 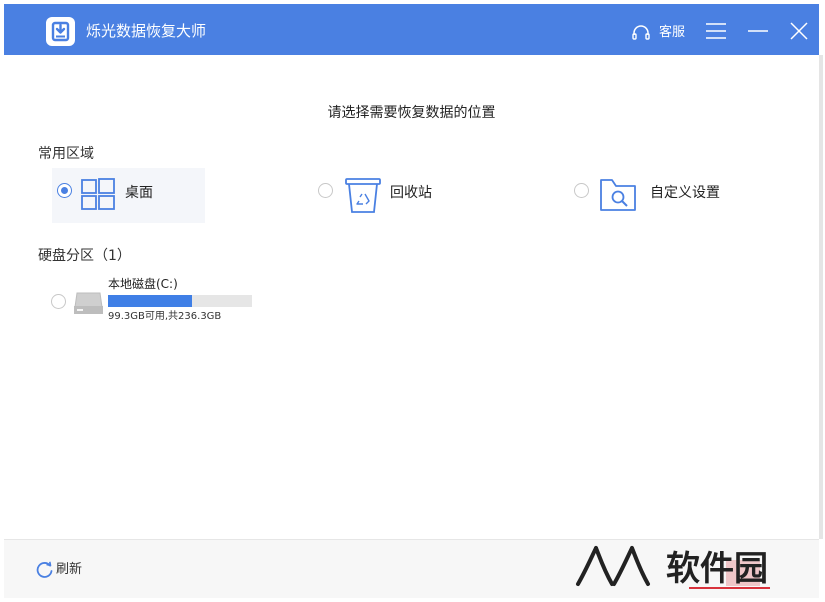 I want to click on refresh-label: 刷新, so click(x=69, y=569).